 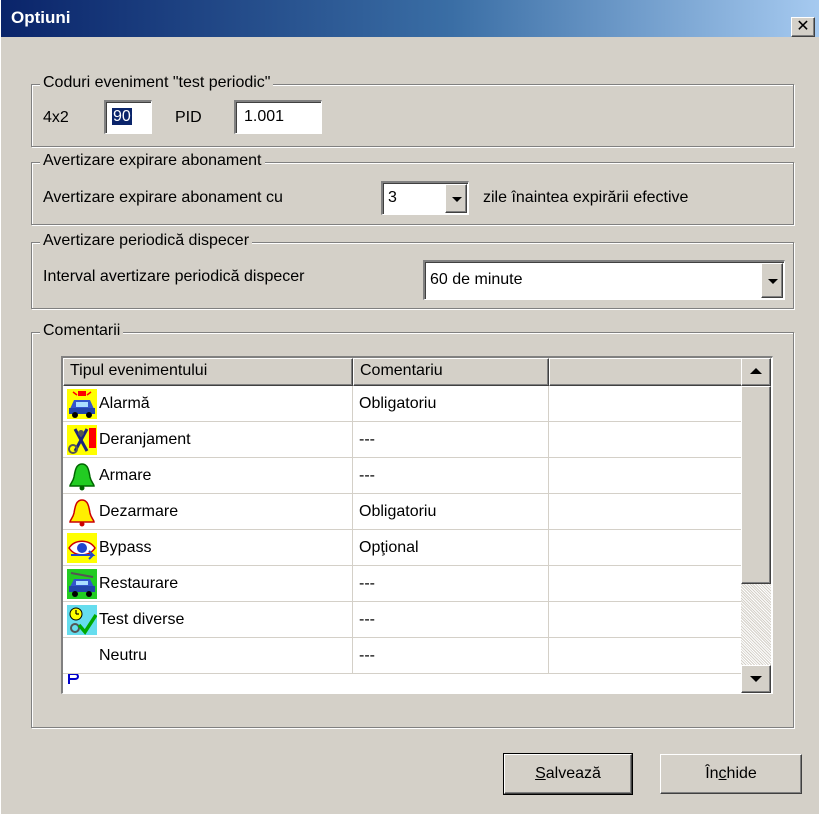 I want to click on dispatch-interval-value: 60 de minute, so click(x=476, y=279).